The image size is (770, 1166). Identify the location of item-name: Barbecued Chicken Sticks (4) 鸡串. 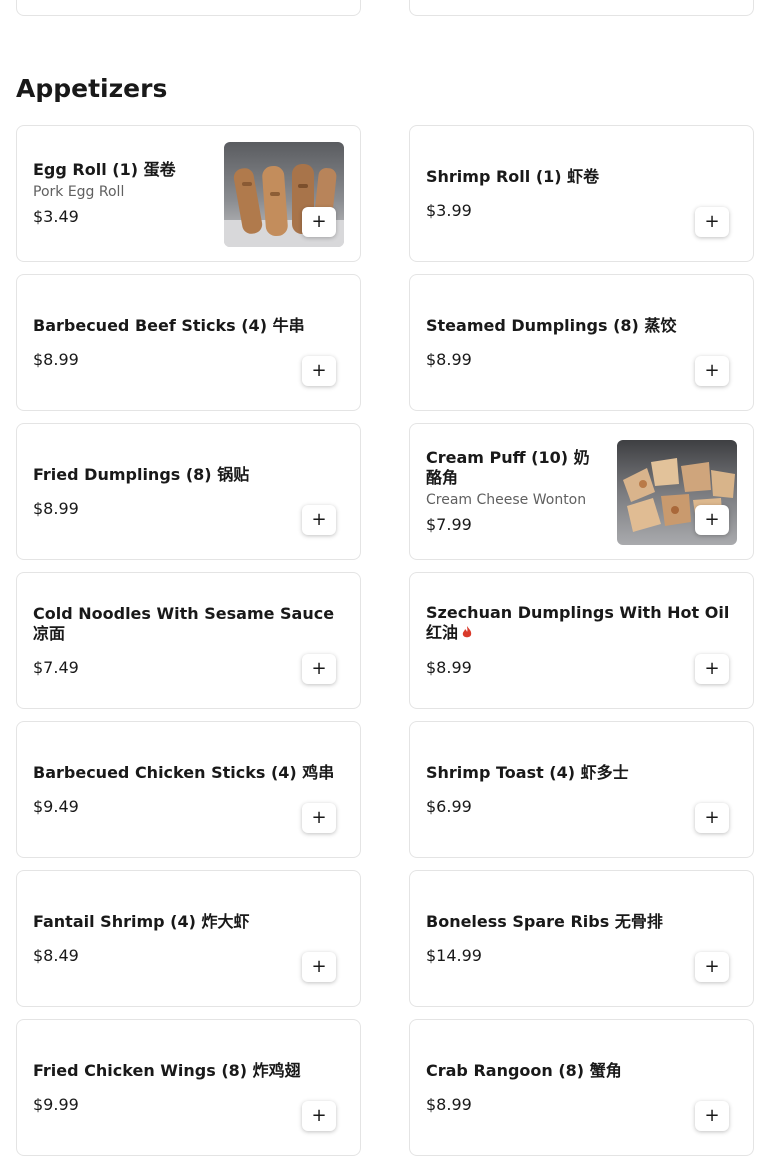
(184, 772).